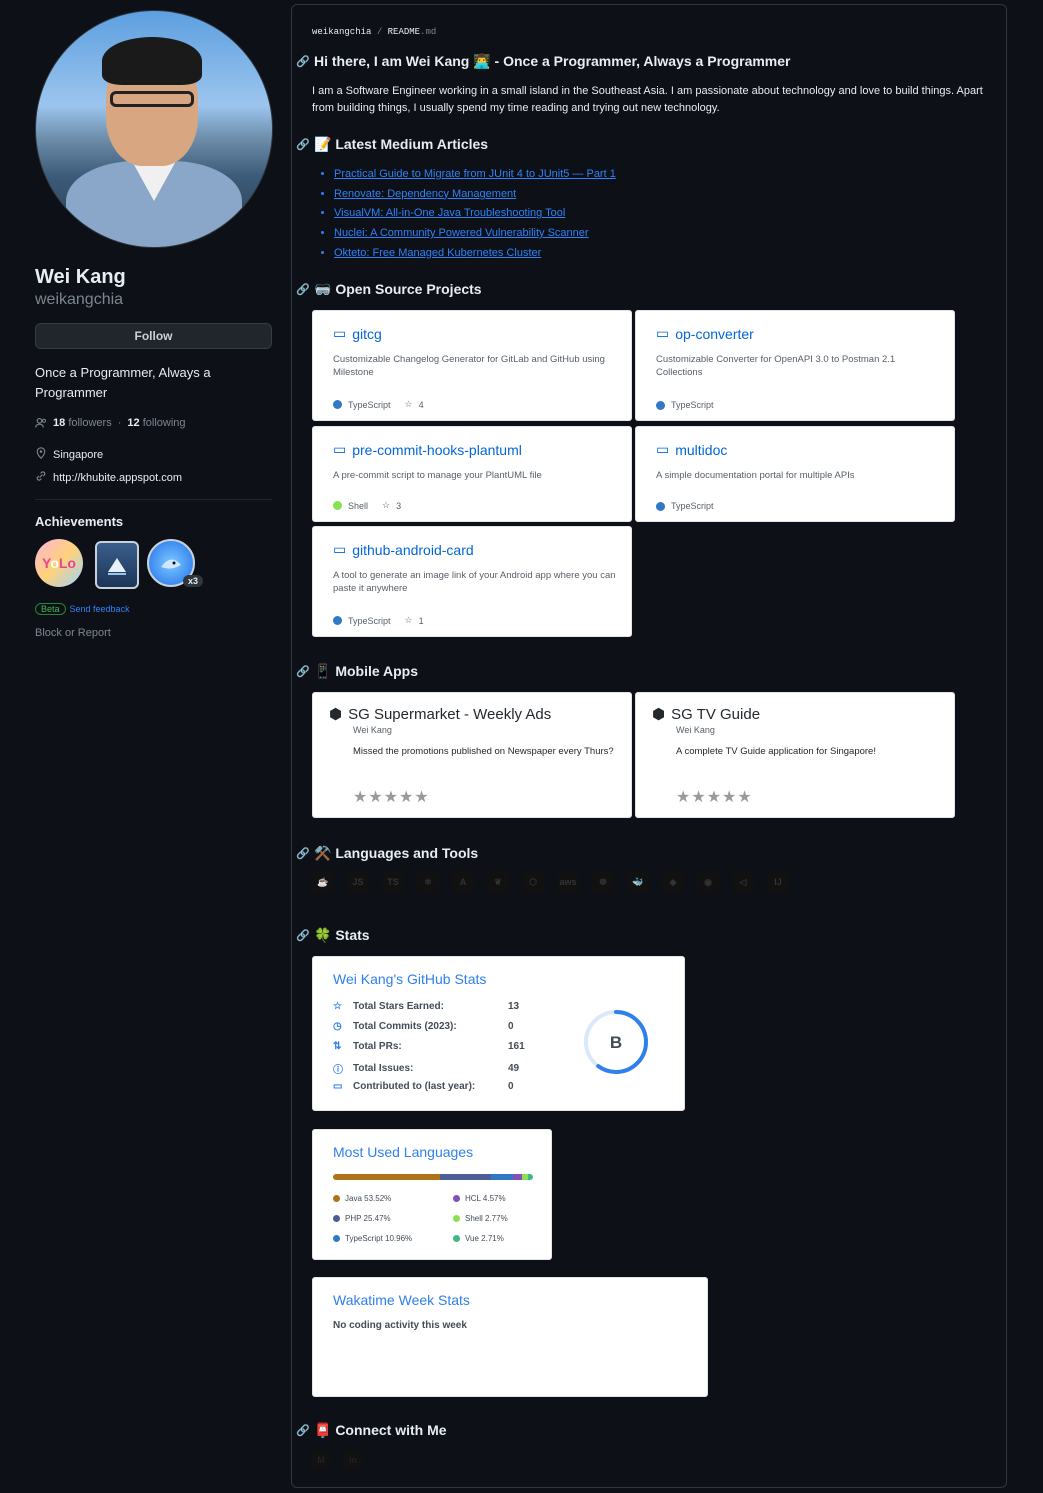 Image resolution: width=1043 pixels, height=1493 pixels. What do you see at coordinates (372, 730) in the screenshot?
I see `app-developer: Wei Kang` at bounding box center [372, 730].